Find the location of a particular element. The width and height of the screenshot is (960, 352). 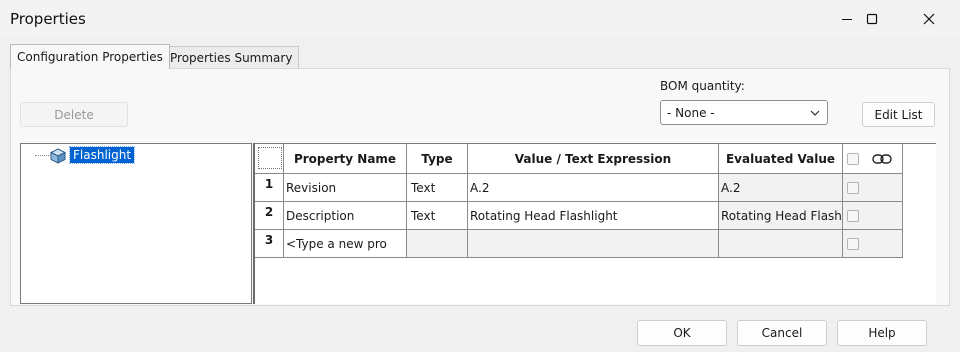

bom-quantity-value: - None - is located at coordinates (691, 112).